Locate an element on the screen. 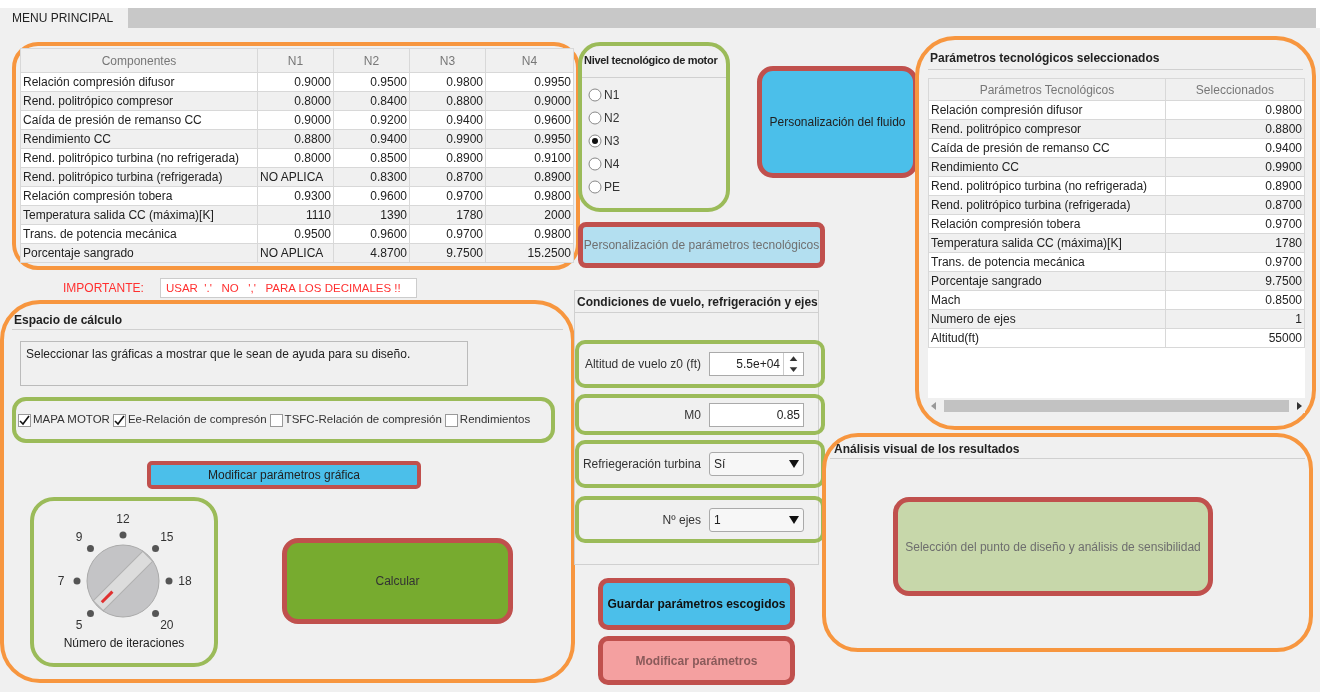 The height and width of the screenshot is (692, 1320). caret-icon is located at coordinates (794, 519).